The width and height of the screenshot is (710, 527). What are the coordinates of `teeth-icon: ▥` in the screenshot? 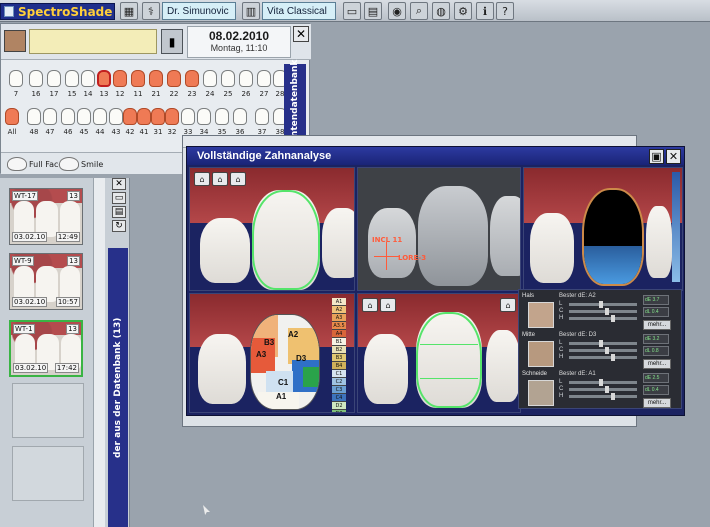 It's located at (251, 11).